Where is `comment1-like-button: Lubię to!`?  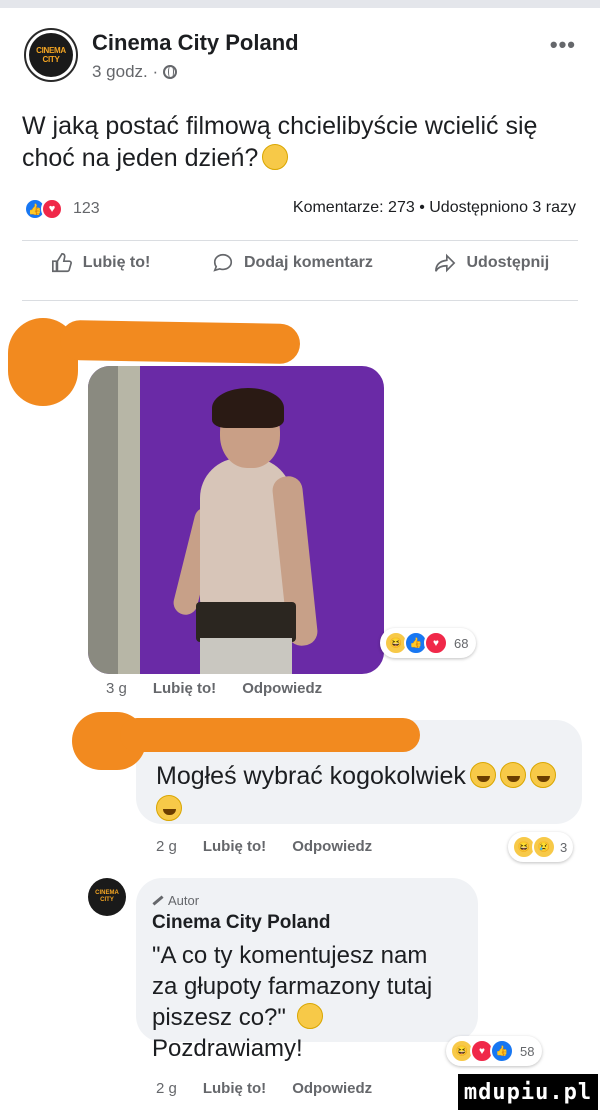 comment1-like-button: Lubię to! is located at coordinates (184, 688).